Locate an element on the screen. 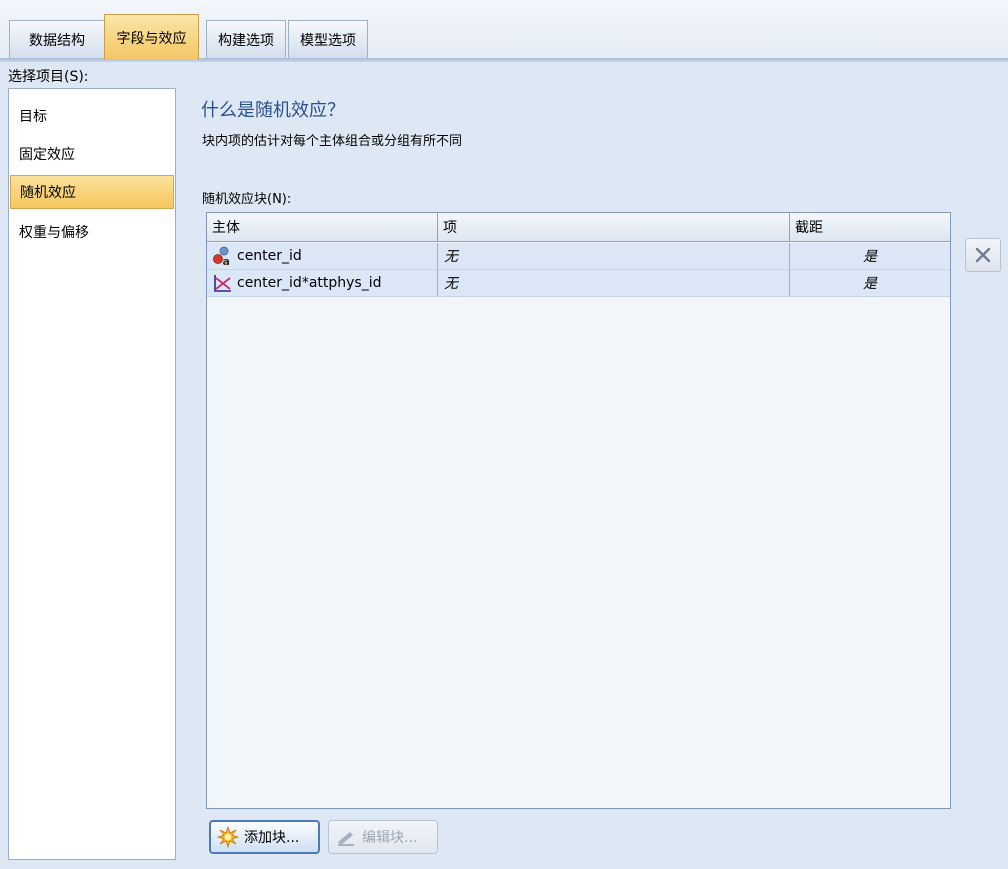 The width and height of the screenshot is (1008, 869). sidebar-item-fixed-effects: 固定效应 is located at coordinates (92, 154).